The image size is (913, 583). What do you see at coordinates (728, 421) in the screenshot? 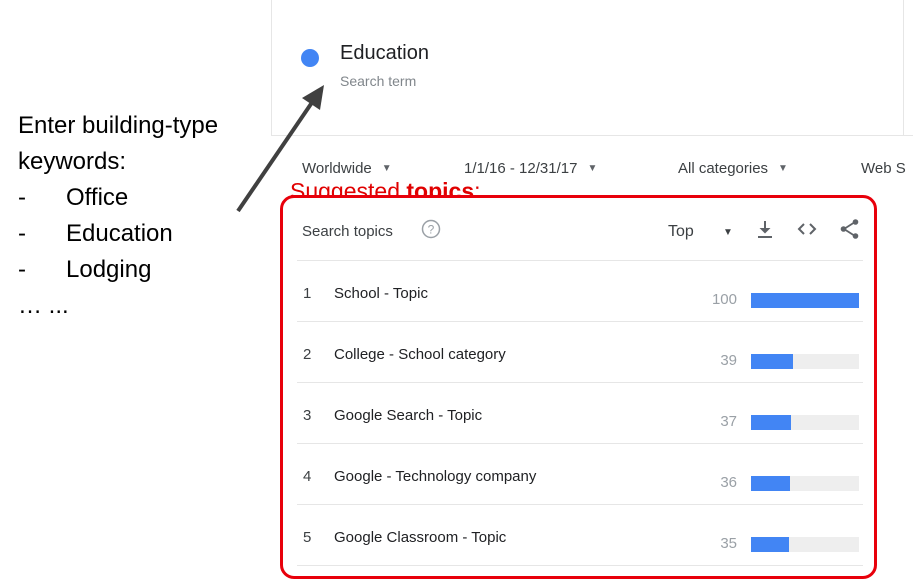
I see `row-value: 37` at bounding box center [728, 421].